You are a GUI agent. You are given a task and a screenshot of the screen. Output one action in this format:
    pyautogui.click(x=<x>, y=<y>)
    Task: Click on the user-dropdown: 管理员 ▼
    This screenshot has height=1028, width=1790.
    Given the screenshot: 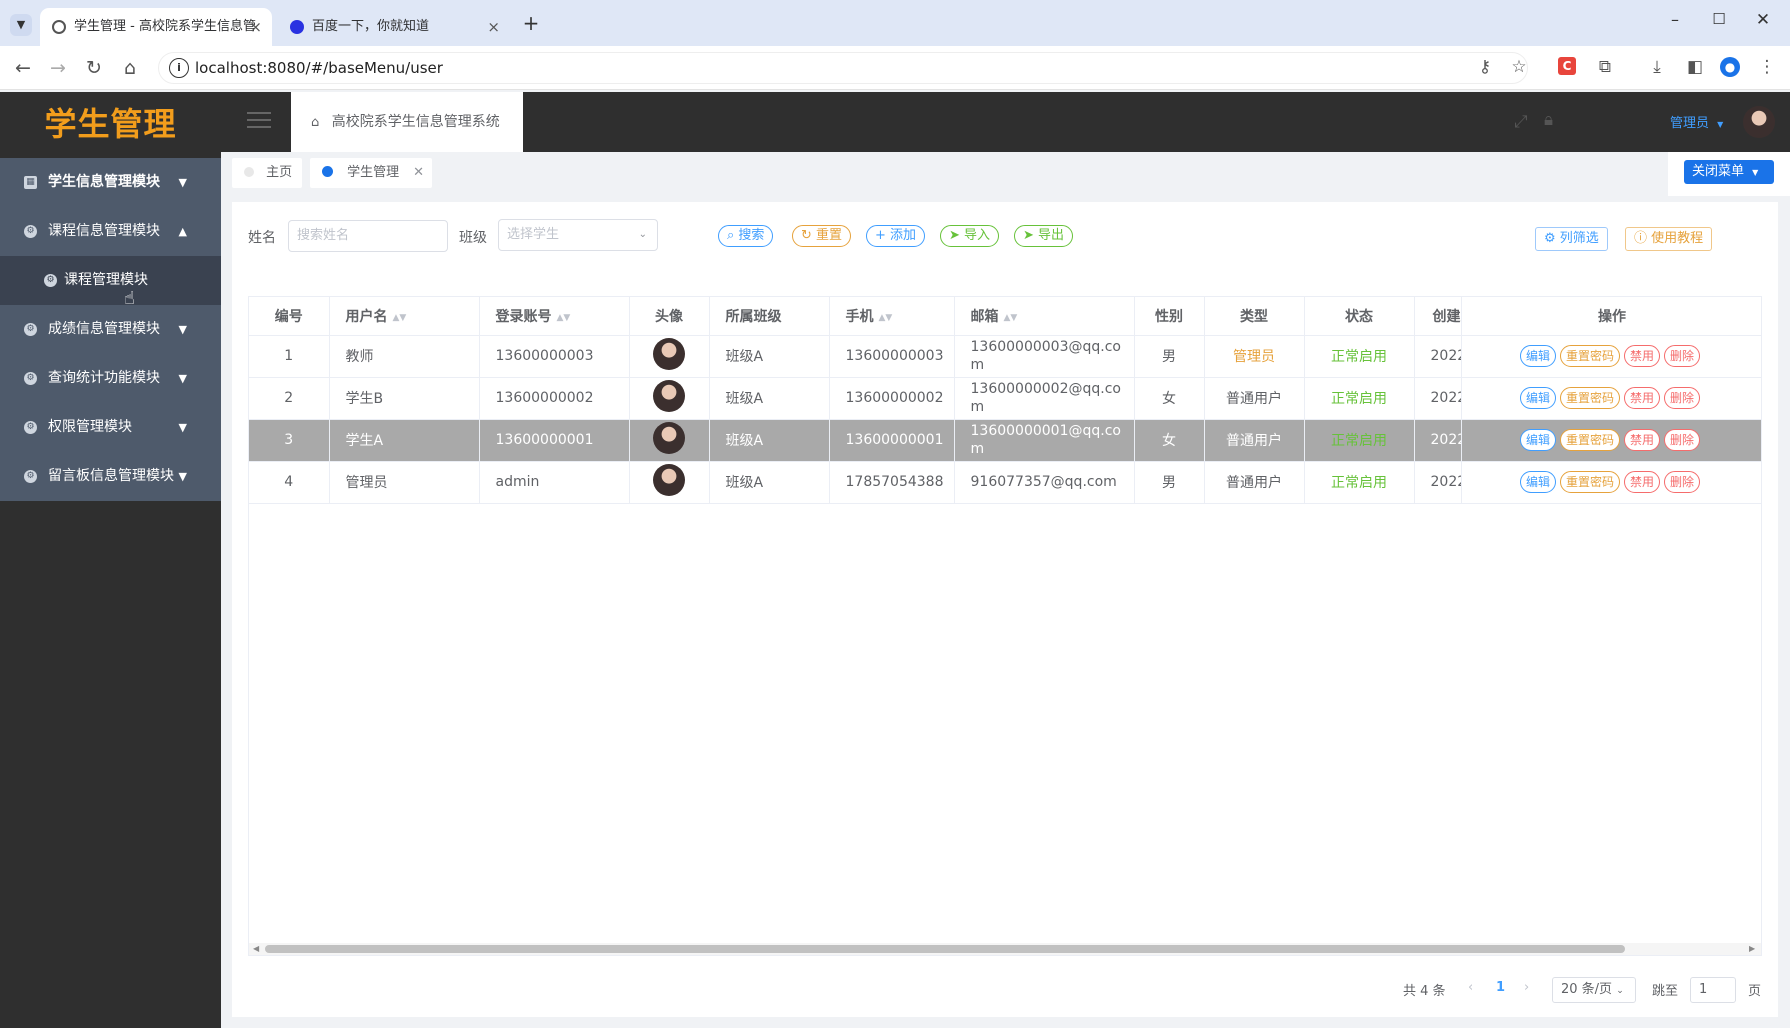 What is the action you would take?
    pyautogui.click(x=1696, y=121)
    